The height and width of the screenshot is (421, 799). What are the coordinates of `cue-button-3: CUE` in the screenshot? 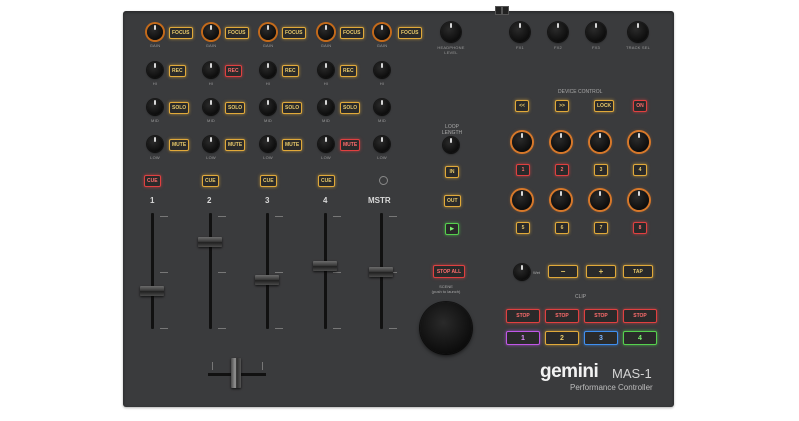 It's located at (268, 181).